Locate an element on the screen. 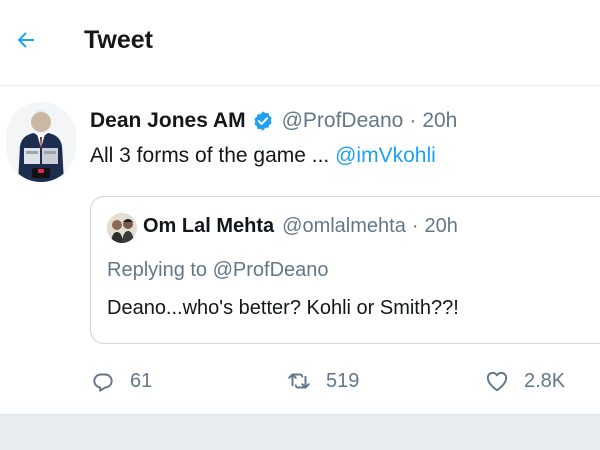 The width and height of the screenshot is (600, 450). avatar is located at coordinates (41, 142).